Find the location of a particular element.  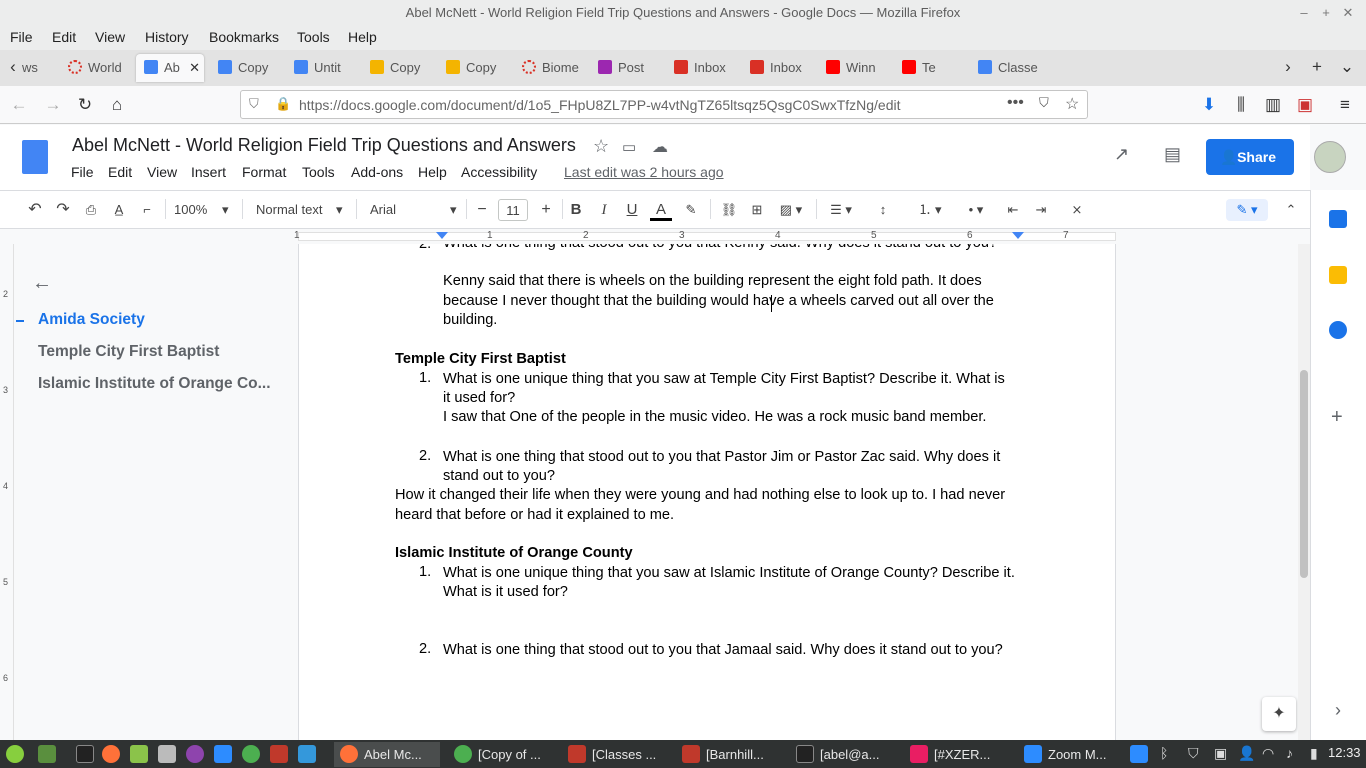

add-comment-icon: ⊞ is located at coordinates (757, 210).